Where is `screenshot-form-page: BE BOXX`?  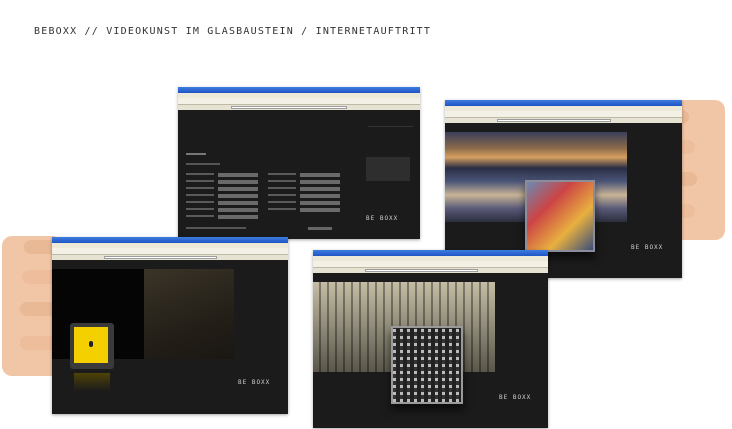 screenshot-form-page: BE BOXX is located at coordinates (299, 163).